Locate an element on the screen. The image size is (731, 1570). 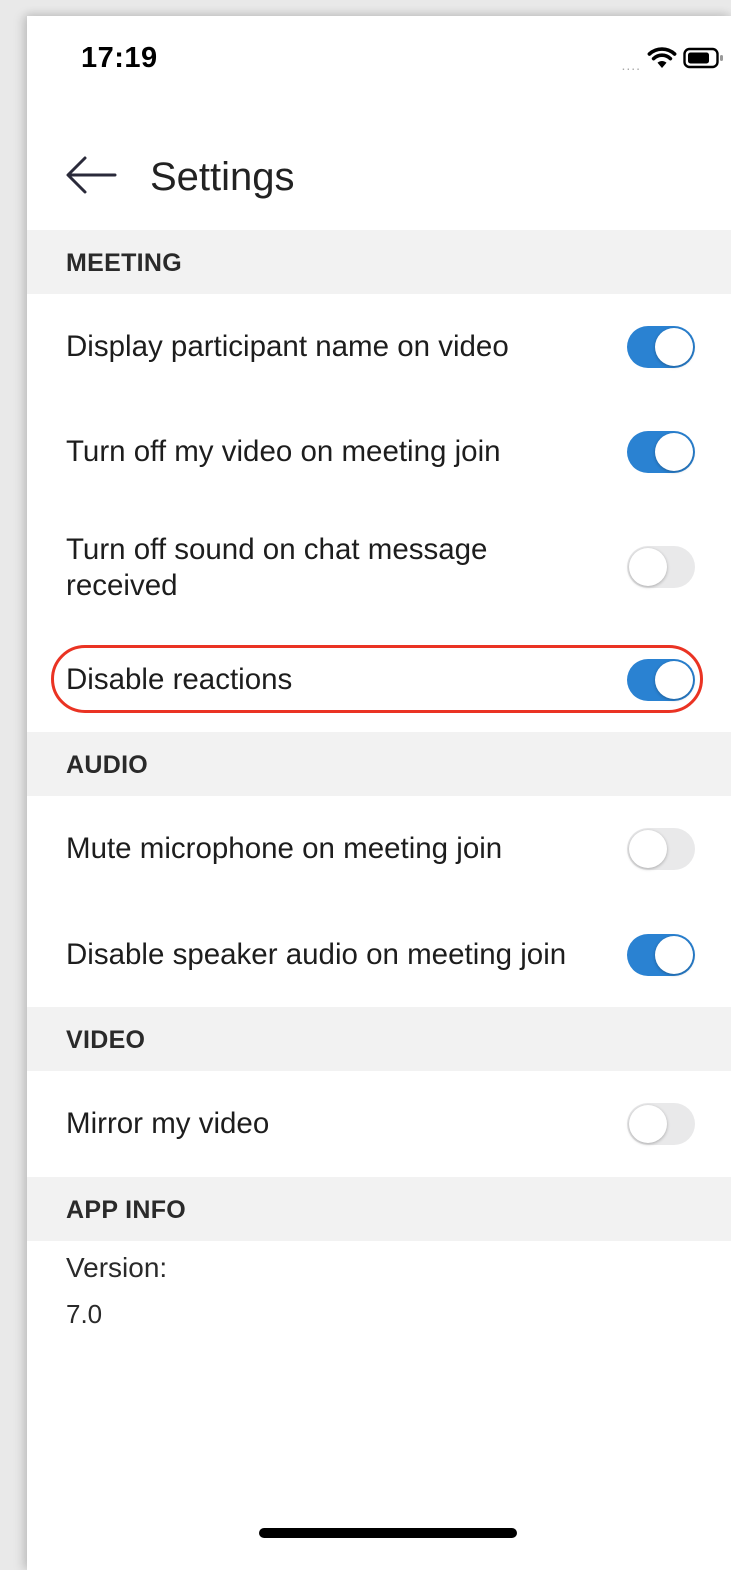
page-title: Settings is located at coordinates (222, 177).